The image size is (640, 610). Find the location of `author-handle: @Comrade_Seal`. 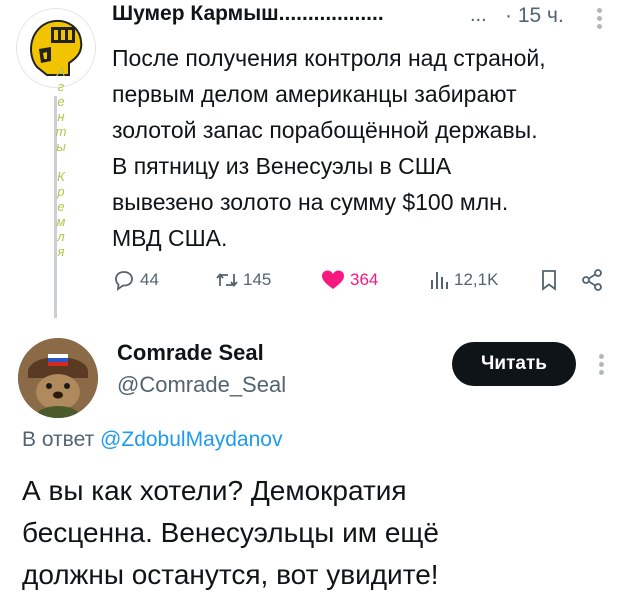

author-handle: @Comrade_Seal is located at coordinates (201, 385).